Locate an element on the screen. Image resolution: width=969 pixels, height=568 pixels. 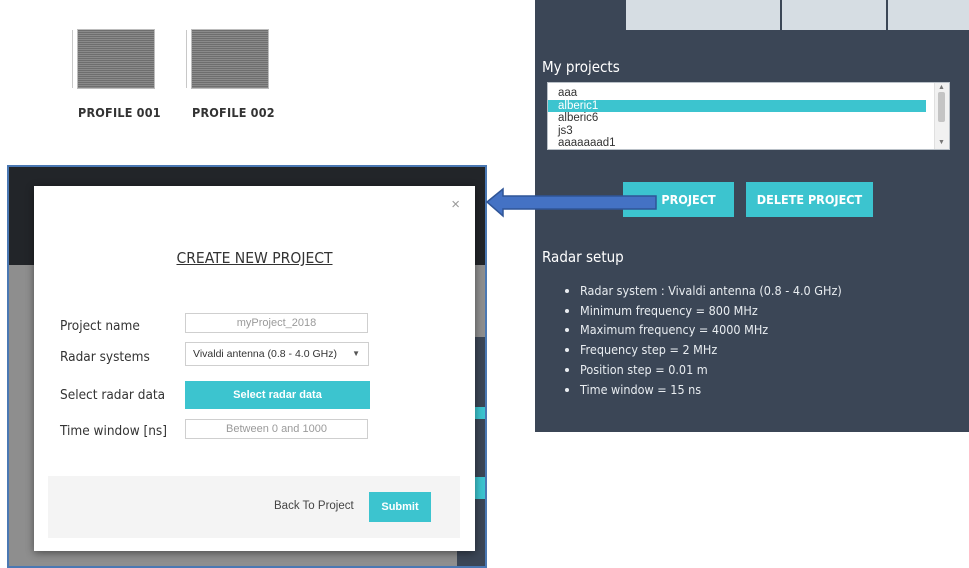
radar-systems-label: Radar systems is located at coordinates (105, 357).